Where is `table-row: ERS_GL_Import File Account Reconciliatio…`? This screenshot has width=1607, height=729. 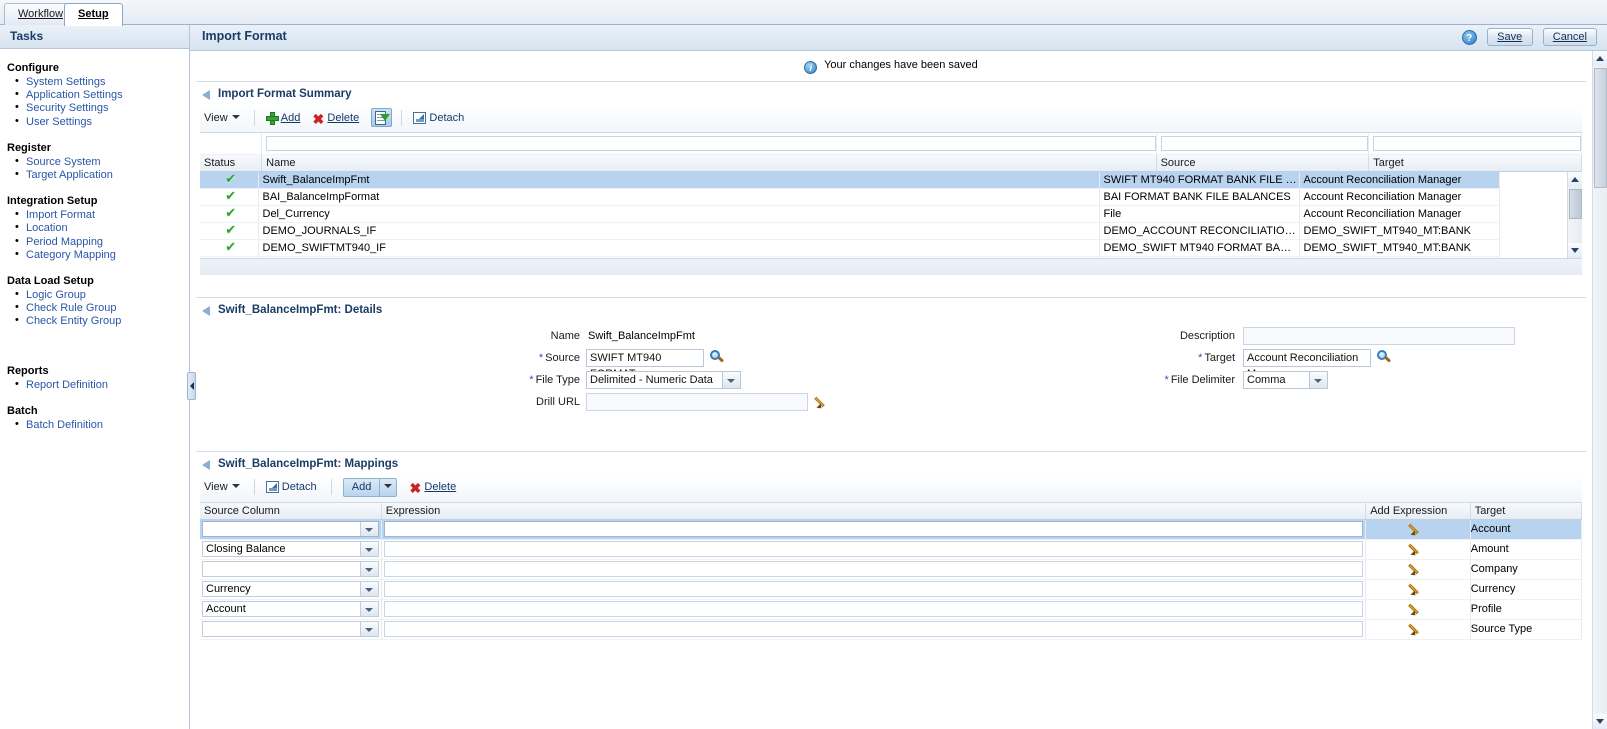
table-row: ERS_GL_Import File Account Reconciliatio… is located at coordinates (850, 257).